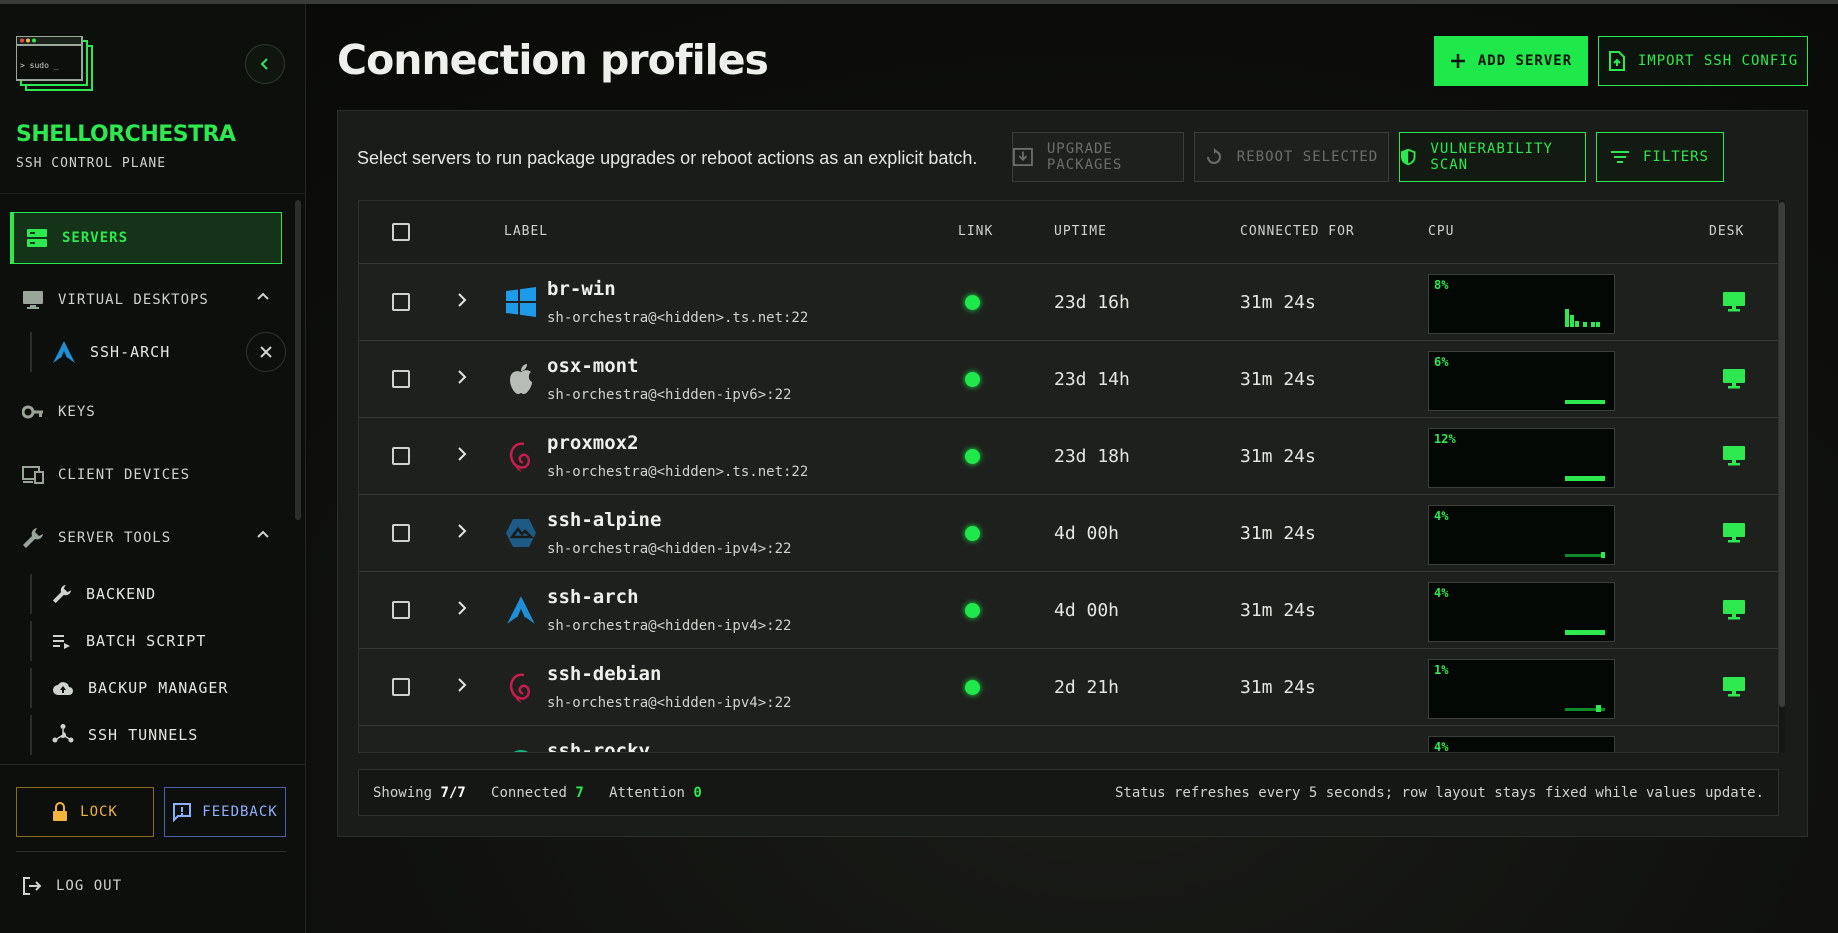 The width and height of the screenshot is (1838, 933). What do you see at coordinates (403, 792) in the screenshot?
I see `showing-label: Showing` at bounding box center [403, 792].